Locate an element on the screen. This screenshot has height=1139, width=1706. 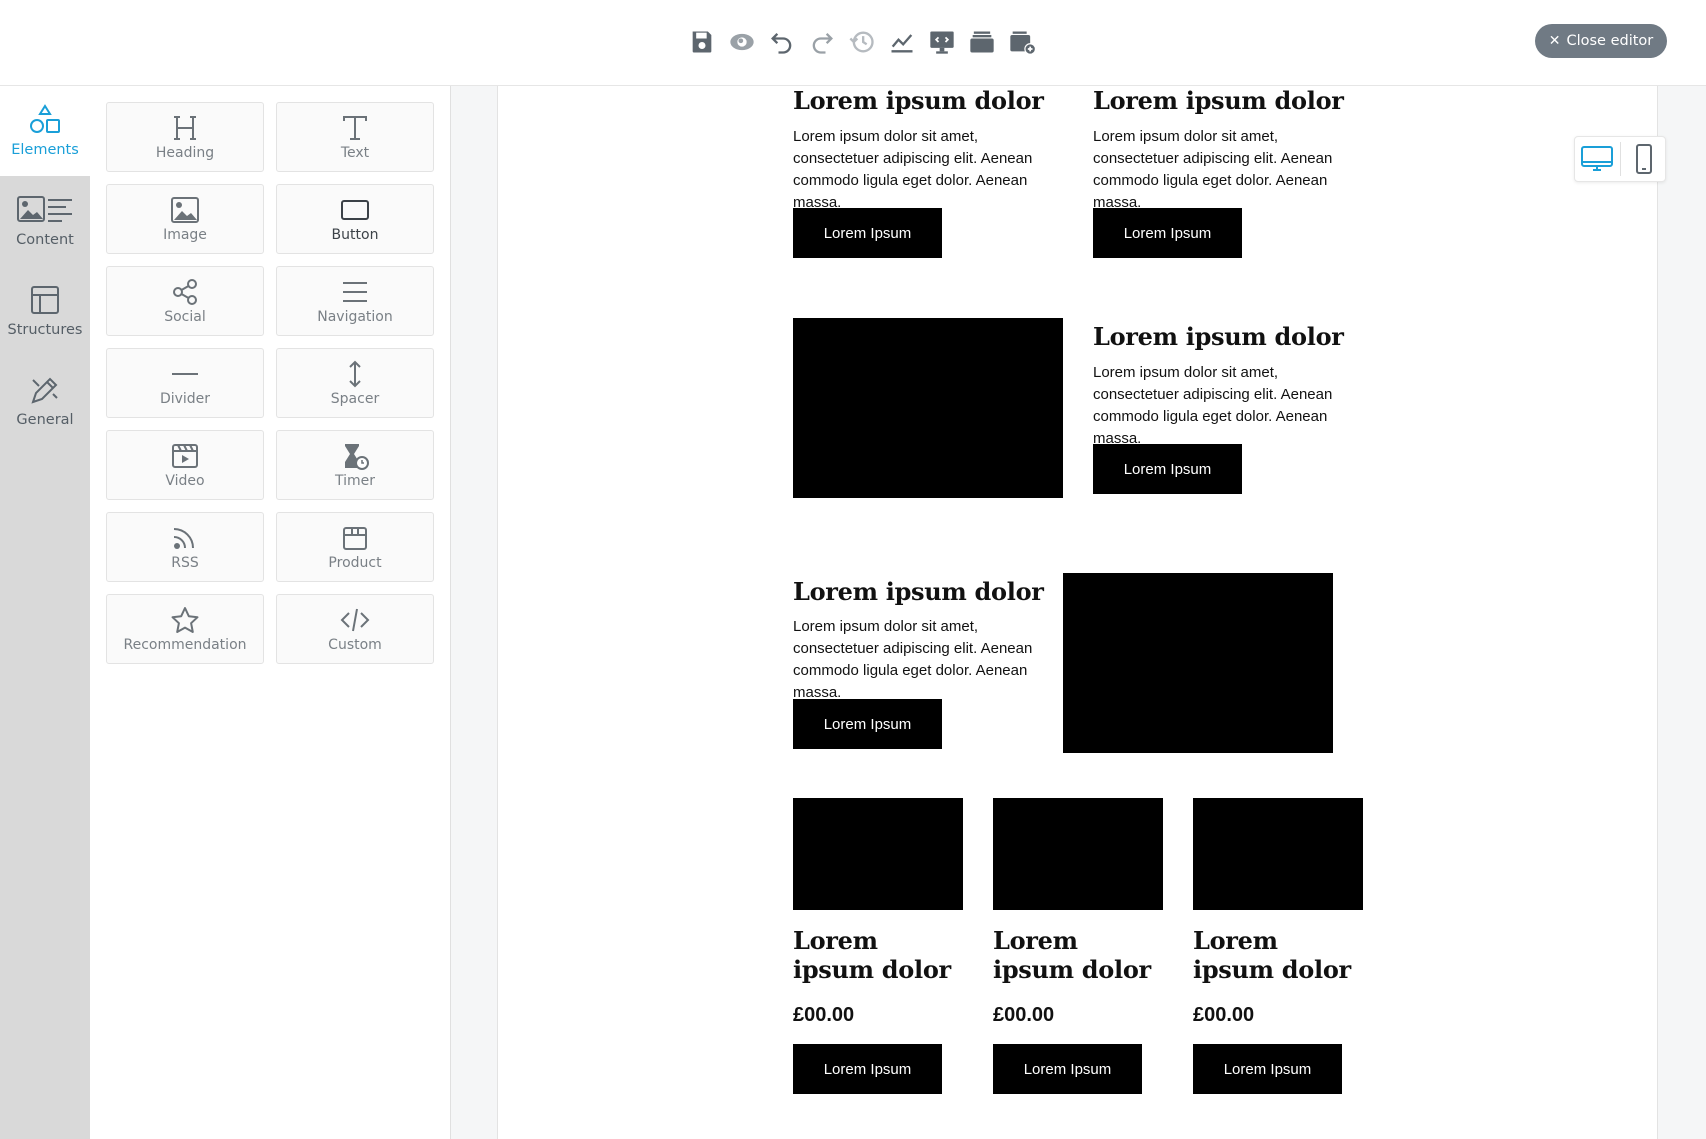
preview-icon is located at coordinates (742, 42).